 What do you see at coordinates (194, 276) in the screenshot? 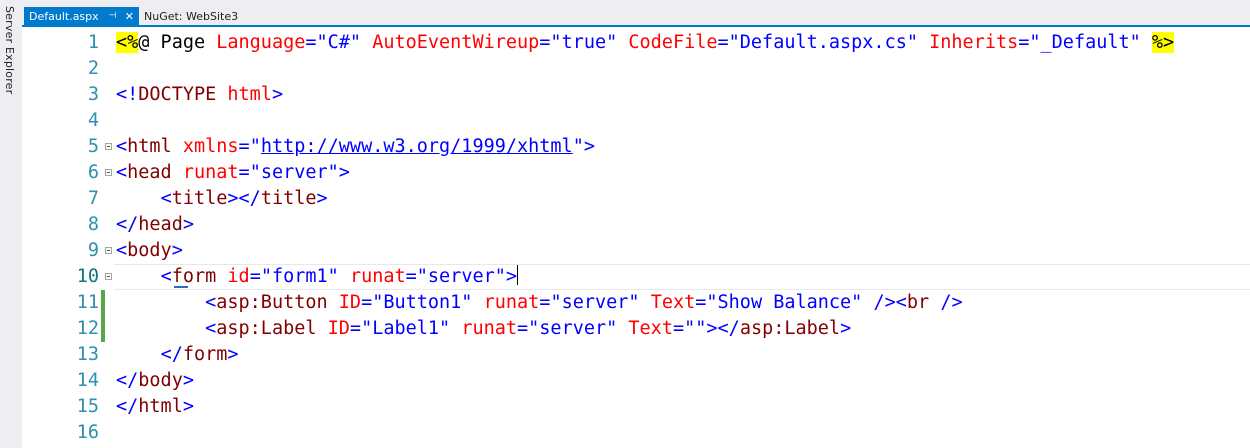
I see `code-token-tag: form` at bounding box center [194, 276].